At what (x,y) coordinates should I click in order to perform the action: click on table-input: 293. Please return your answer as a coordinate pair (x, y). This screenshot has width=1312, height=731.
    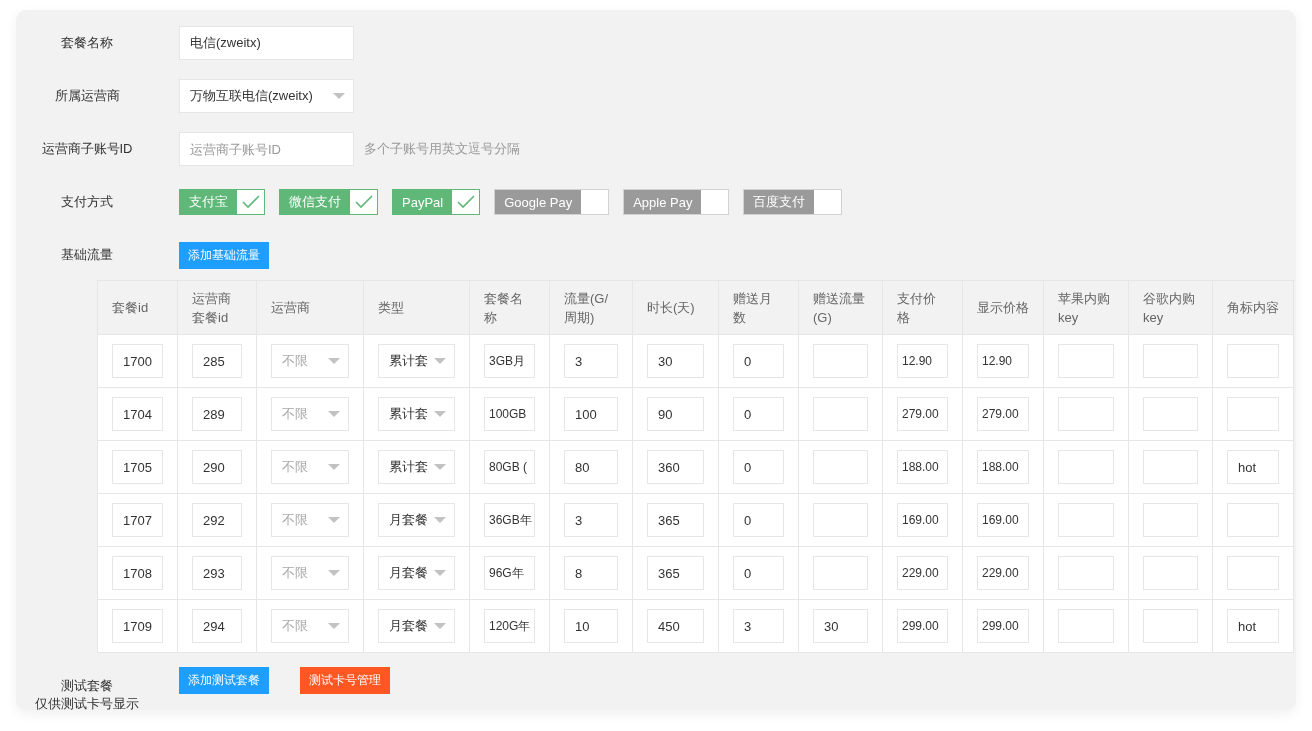
    Looking at the image, I should click on (217, 573).